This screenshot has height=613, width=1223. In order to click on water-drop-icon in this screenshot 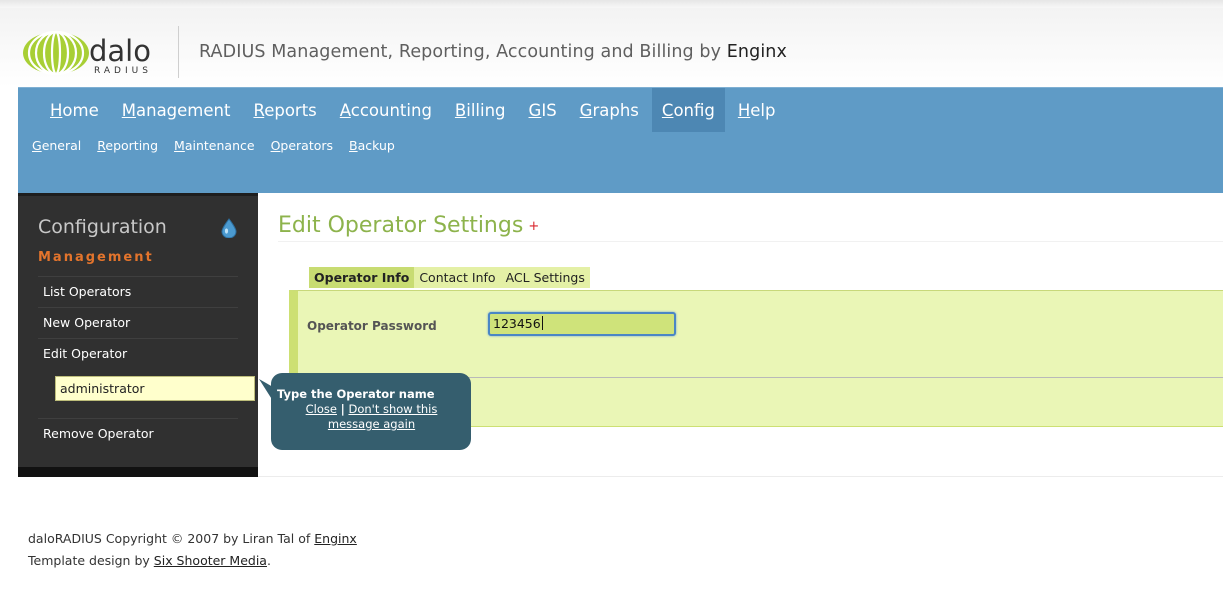, I will do `click(229, 228)`.